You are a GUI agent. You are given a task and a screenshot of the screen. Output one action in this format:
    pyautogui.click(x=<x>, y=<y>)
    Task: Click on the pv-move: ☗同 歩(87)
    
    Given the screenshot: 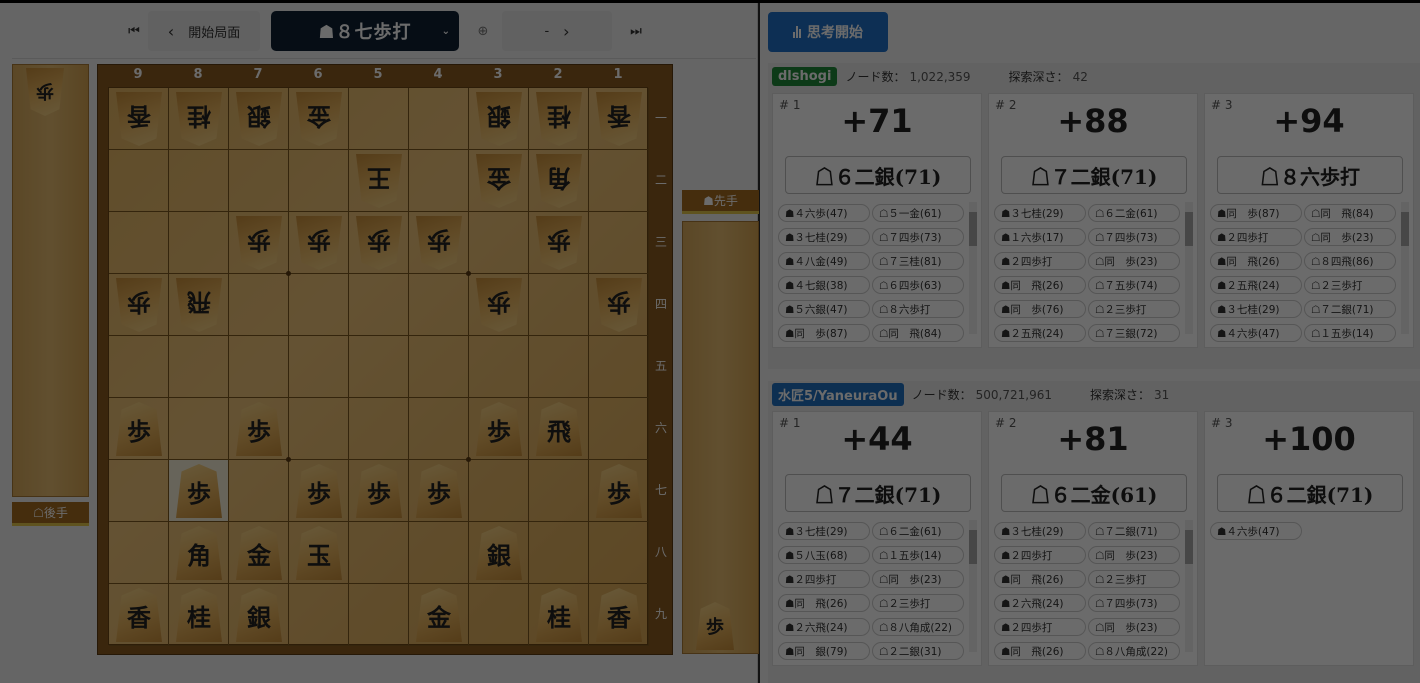 What is the action you would take?
    pyautogui.click(x=1256, y=213)
    